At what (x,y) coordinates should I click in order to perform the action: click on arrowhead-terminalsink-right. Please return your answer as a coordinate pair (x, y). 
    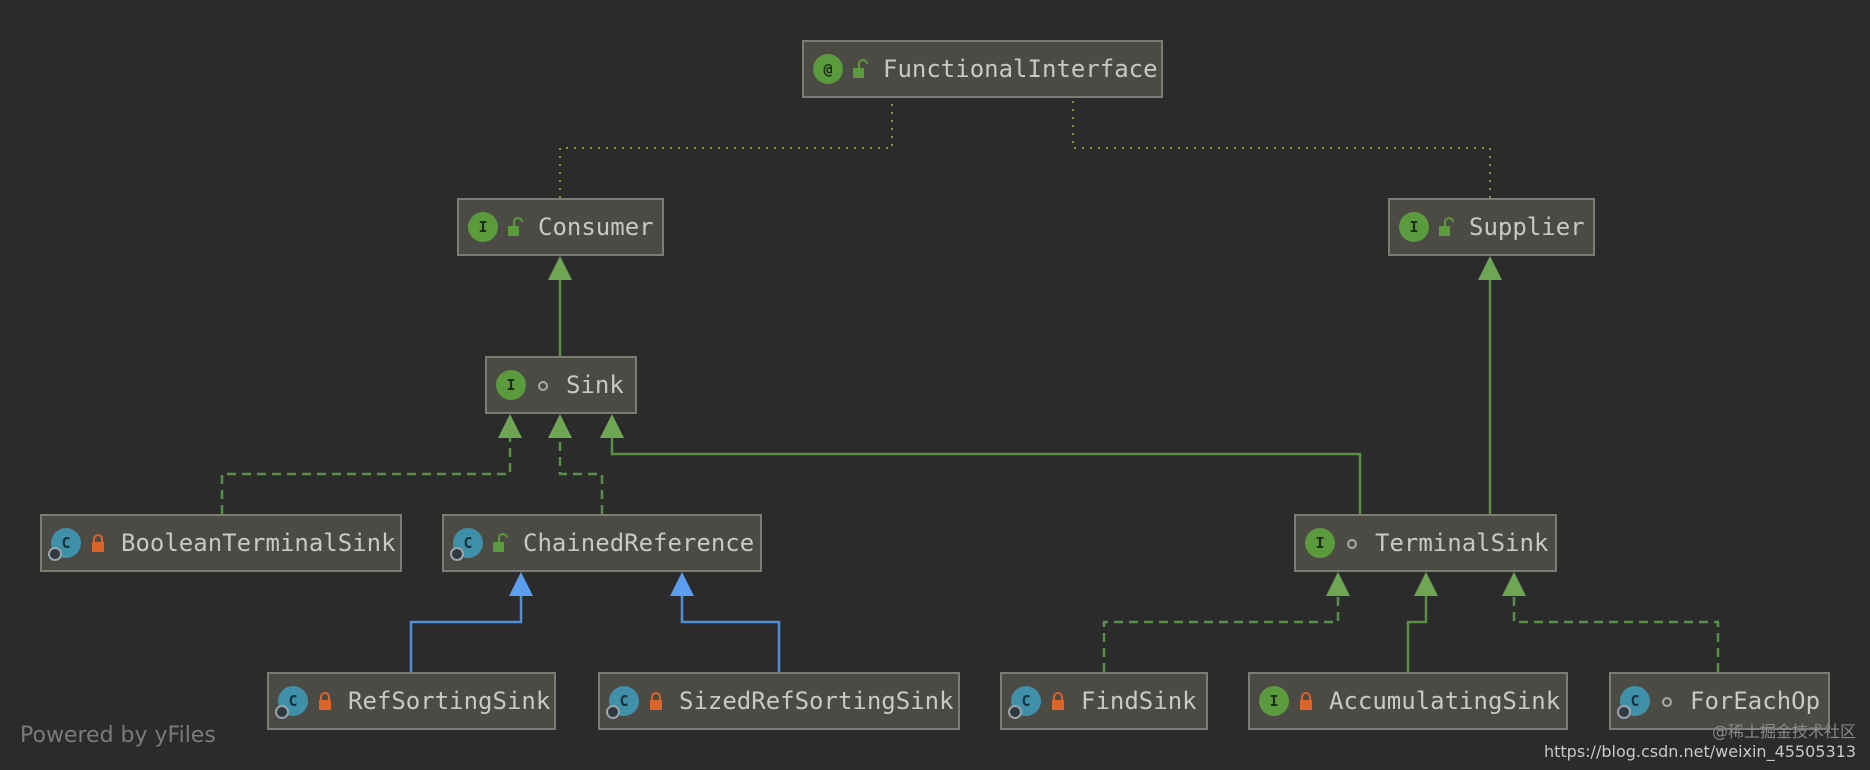
    Looking at the image, I should click on (1514, 584).